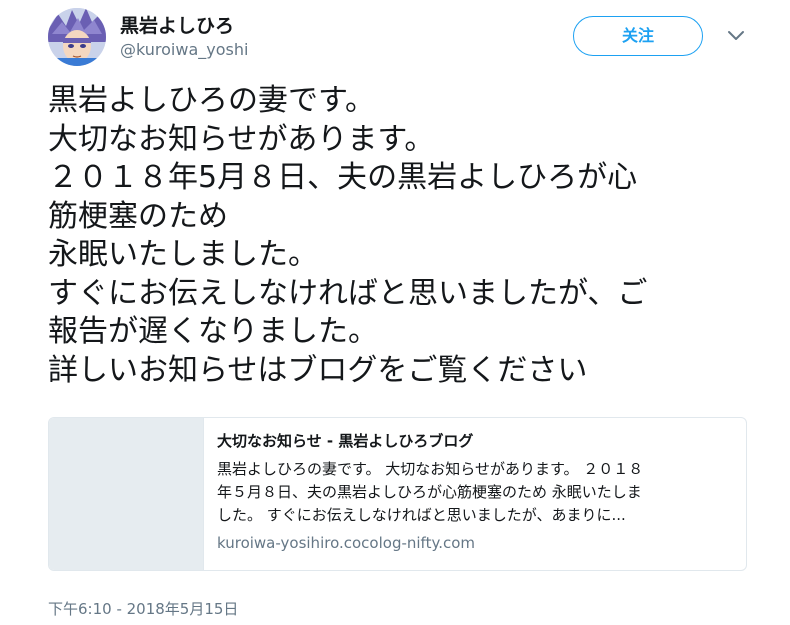  I want to click on tweet-text-line: 黒岩よしひろの妻です。, so click(211, 100).